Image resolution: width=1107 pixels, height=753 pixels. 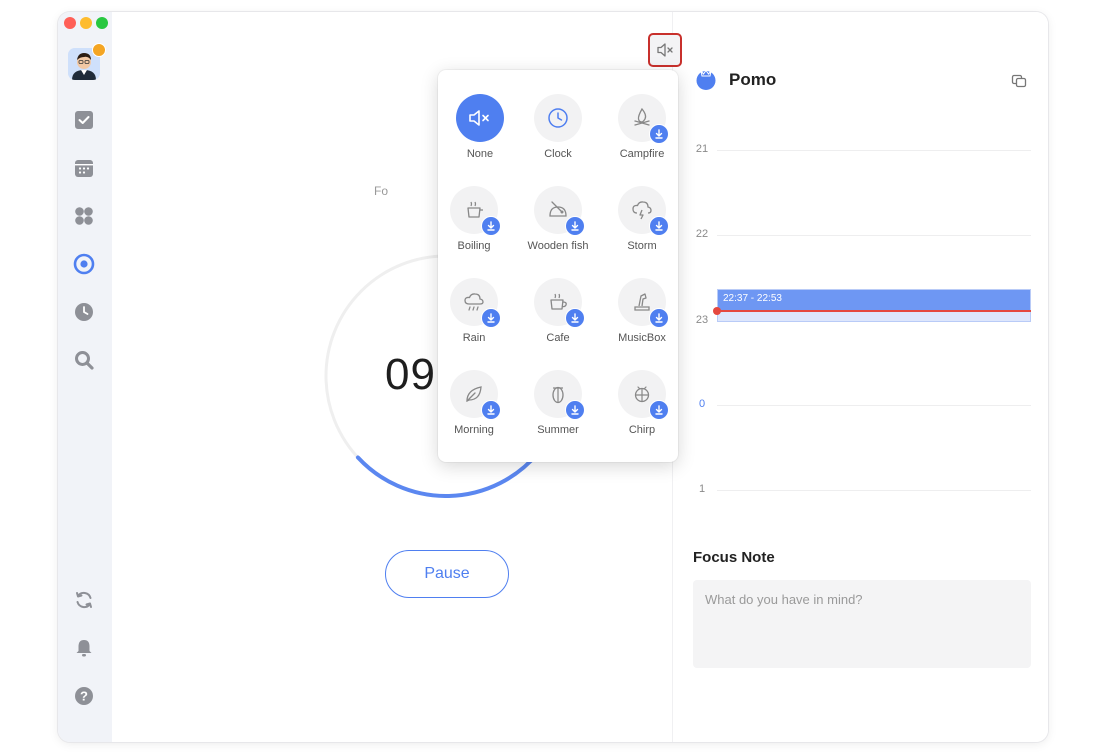 I want to click on premium-crown-icon, so click(x=99, y=50).